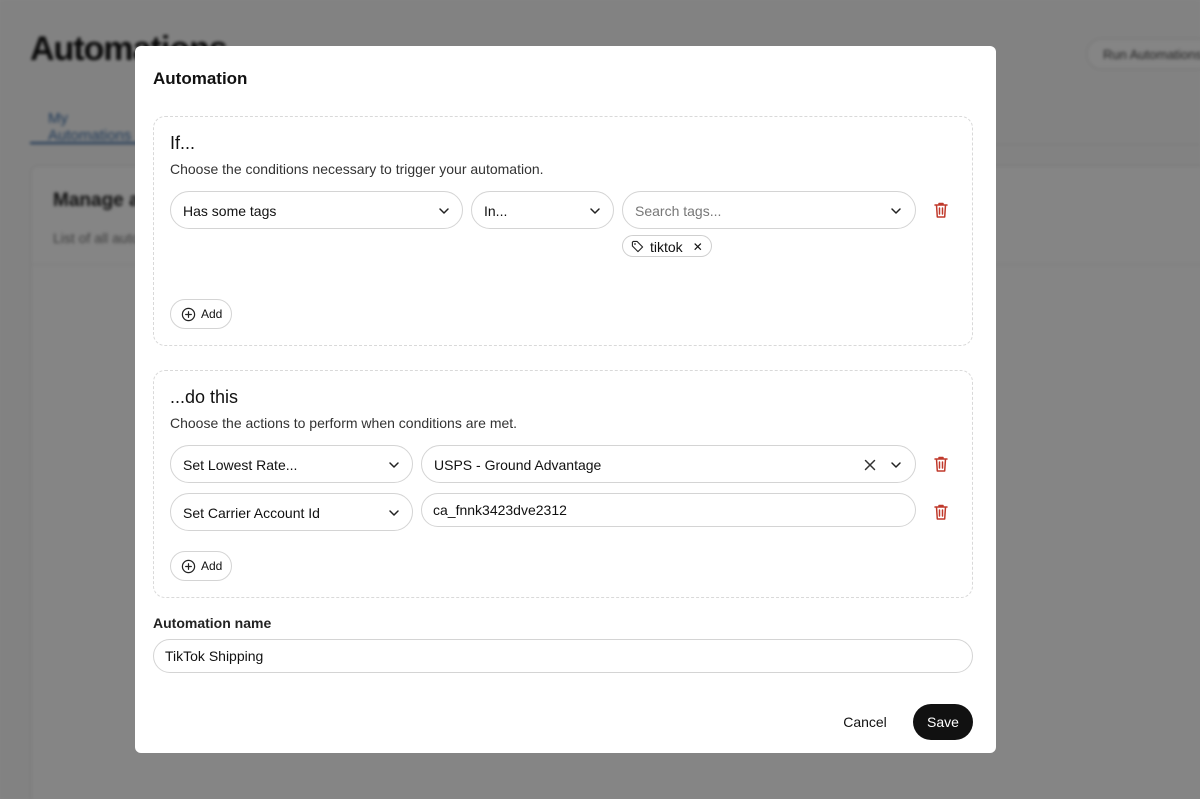  What do you see at coordinates (230, 211) in the screenshot?
I see `condition-field-value: Has some tags` at bounding box center [230, 211].